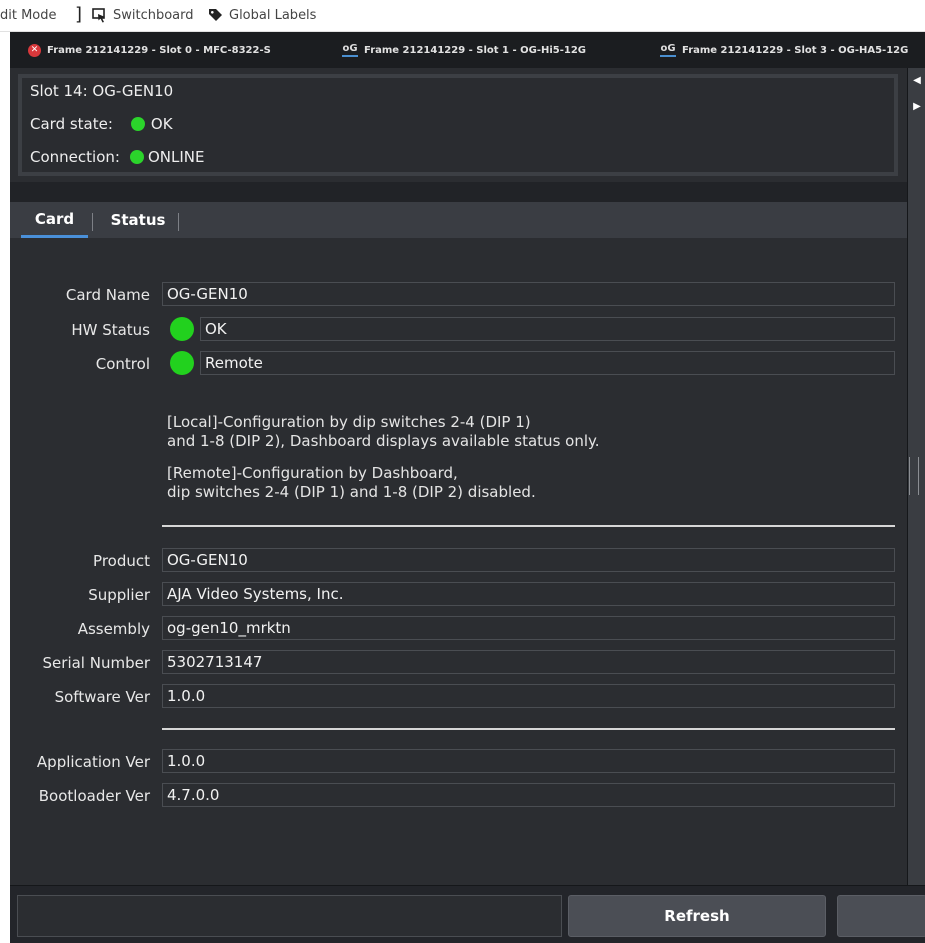 This screenshot has width=925, height=943. What do you see at coordinates (528, 696) in the screenshot?
I see `software-ver-field: 1.0.0` at bounding box center [528, 696].